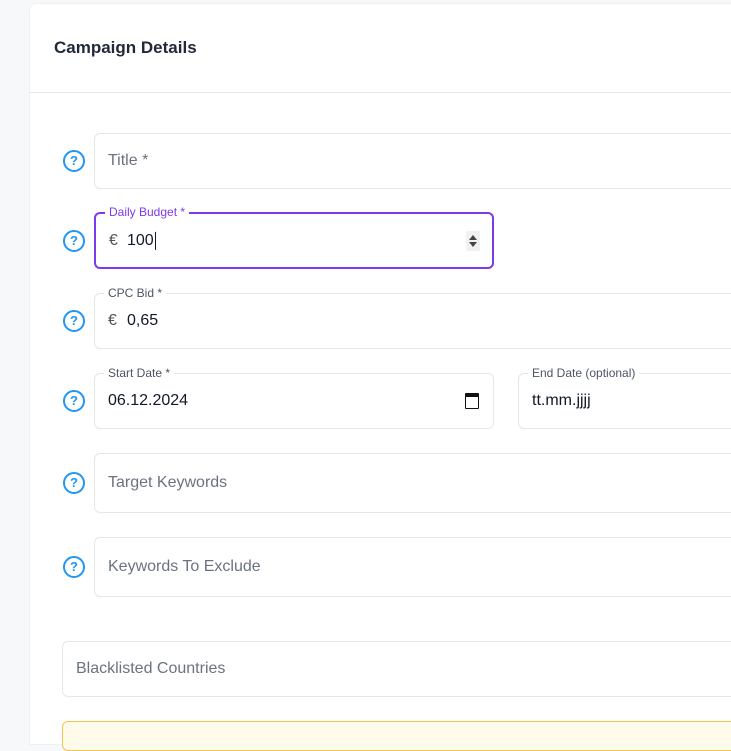 The width and height of the screenshot is (731, 751). Describe the element at coordinates (294, 397) in the screenshot. I see `start-date-input: Start Date * 06.12.2024` at that location.